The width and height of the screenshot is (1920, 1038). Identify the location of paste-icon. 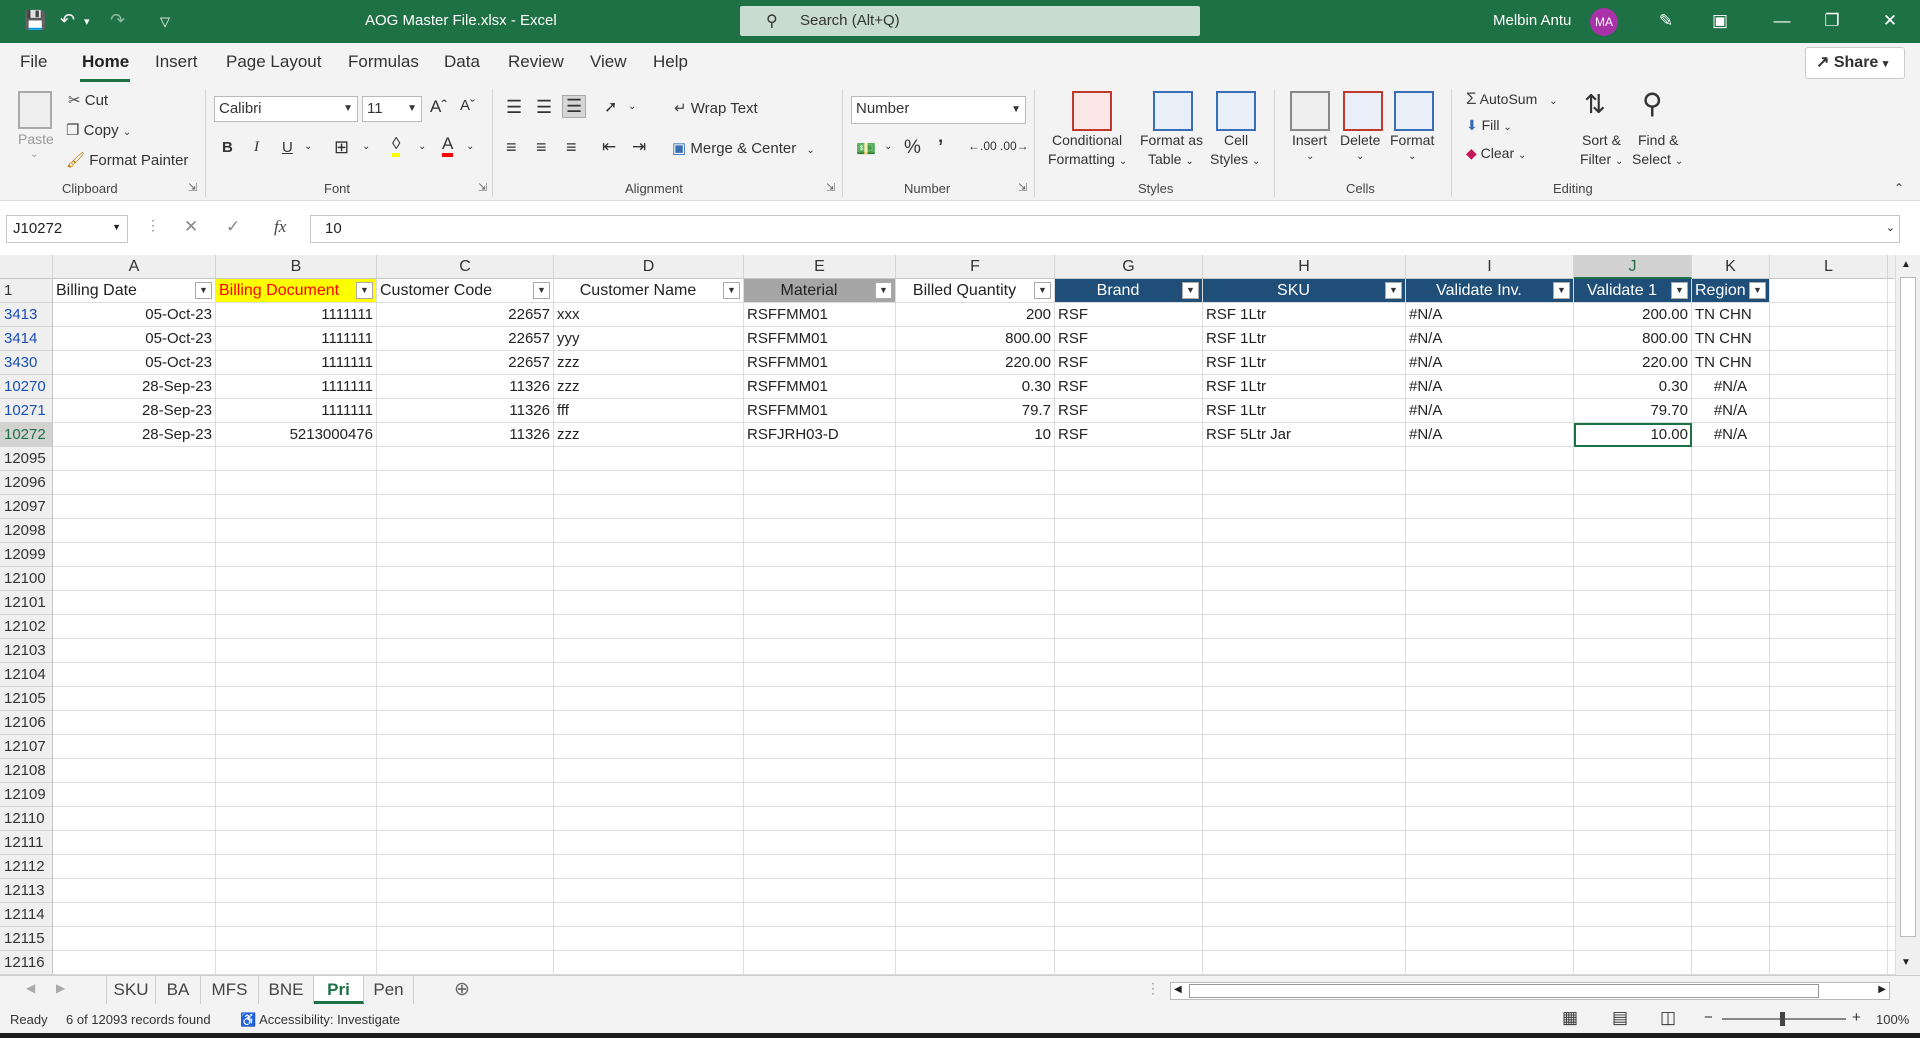
(35, 110).